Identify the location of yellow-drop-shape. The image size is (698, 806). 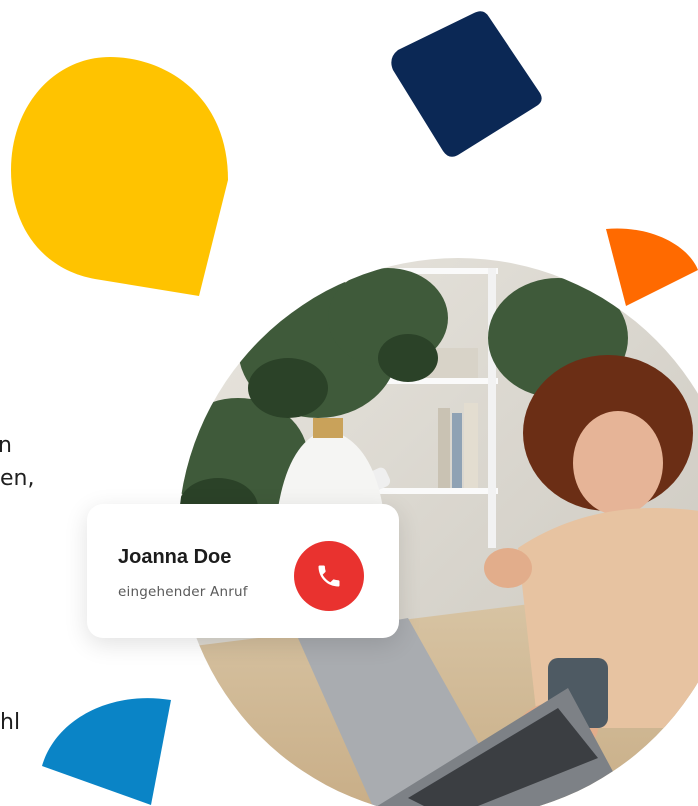
(119, 176).